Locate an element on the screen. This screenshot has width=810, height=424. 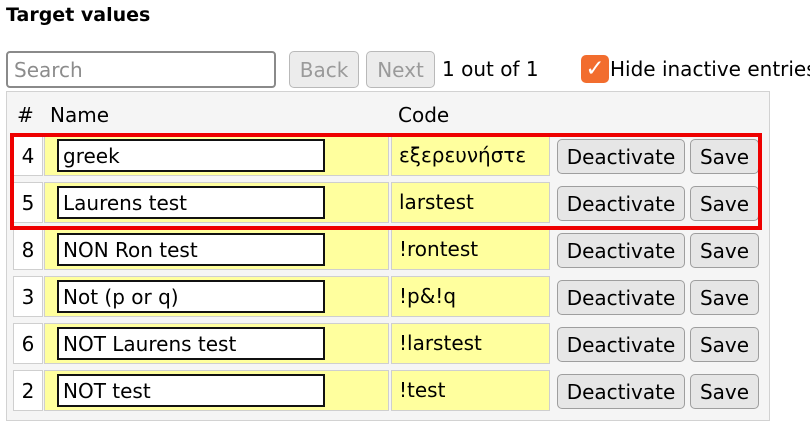
code-cell: larstest is located at coordinates (470, 202).